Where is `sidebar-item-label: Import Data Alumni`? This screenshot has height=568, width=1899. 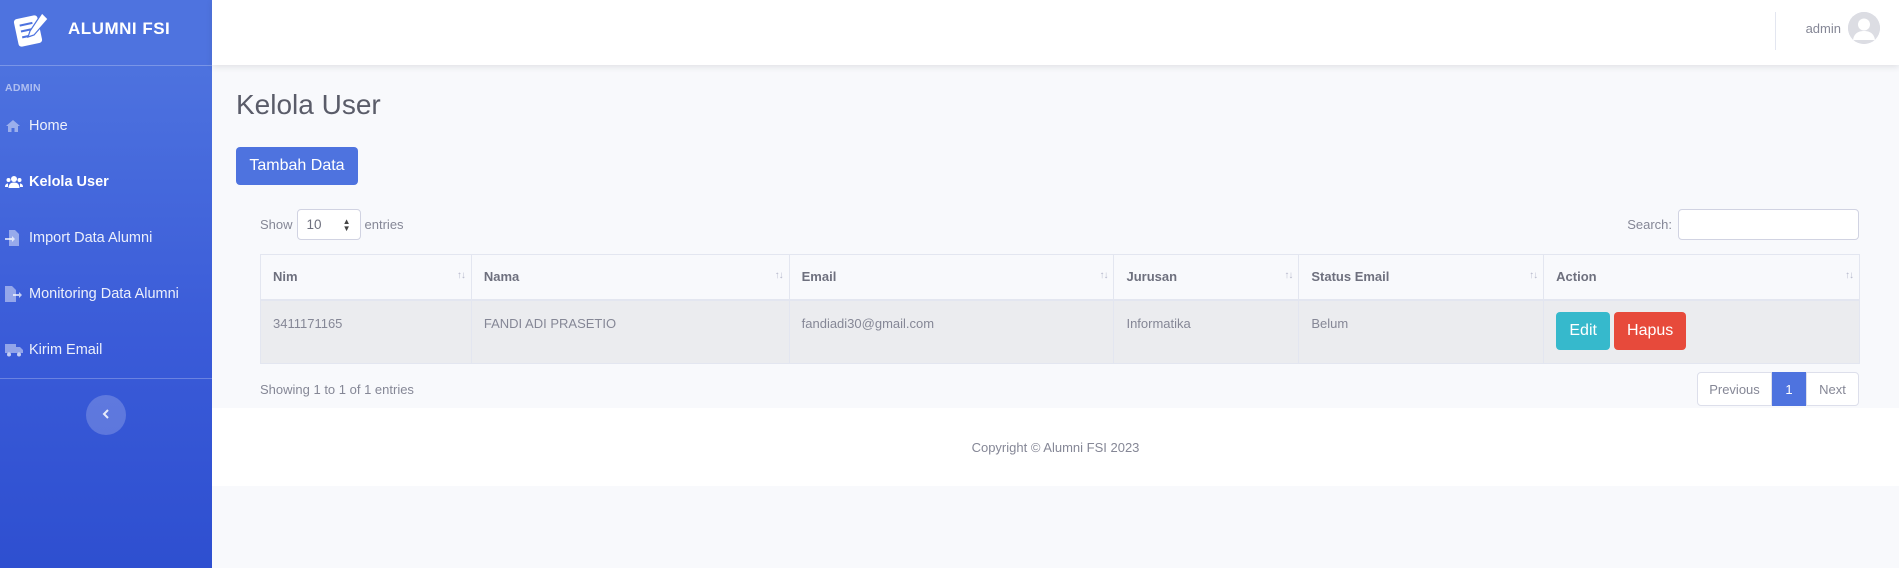
sidebar-item-label: Import Data Alumni is located at coordinates (91, 238).